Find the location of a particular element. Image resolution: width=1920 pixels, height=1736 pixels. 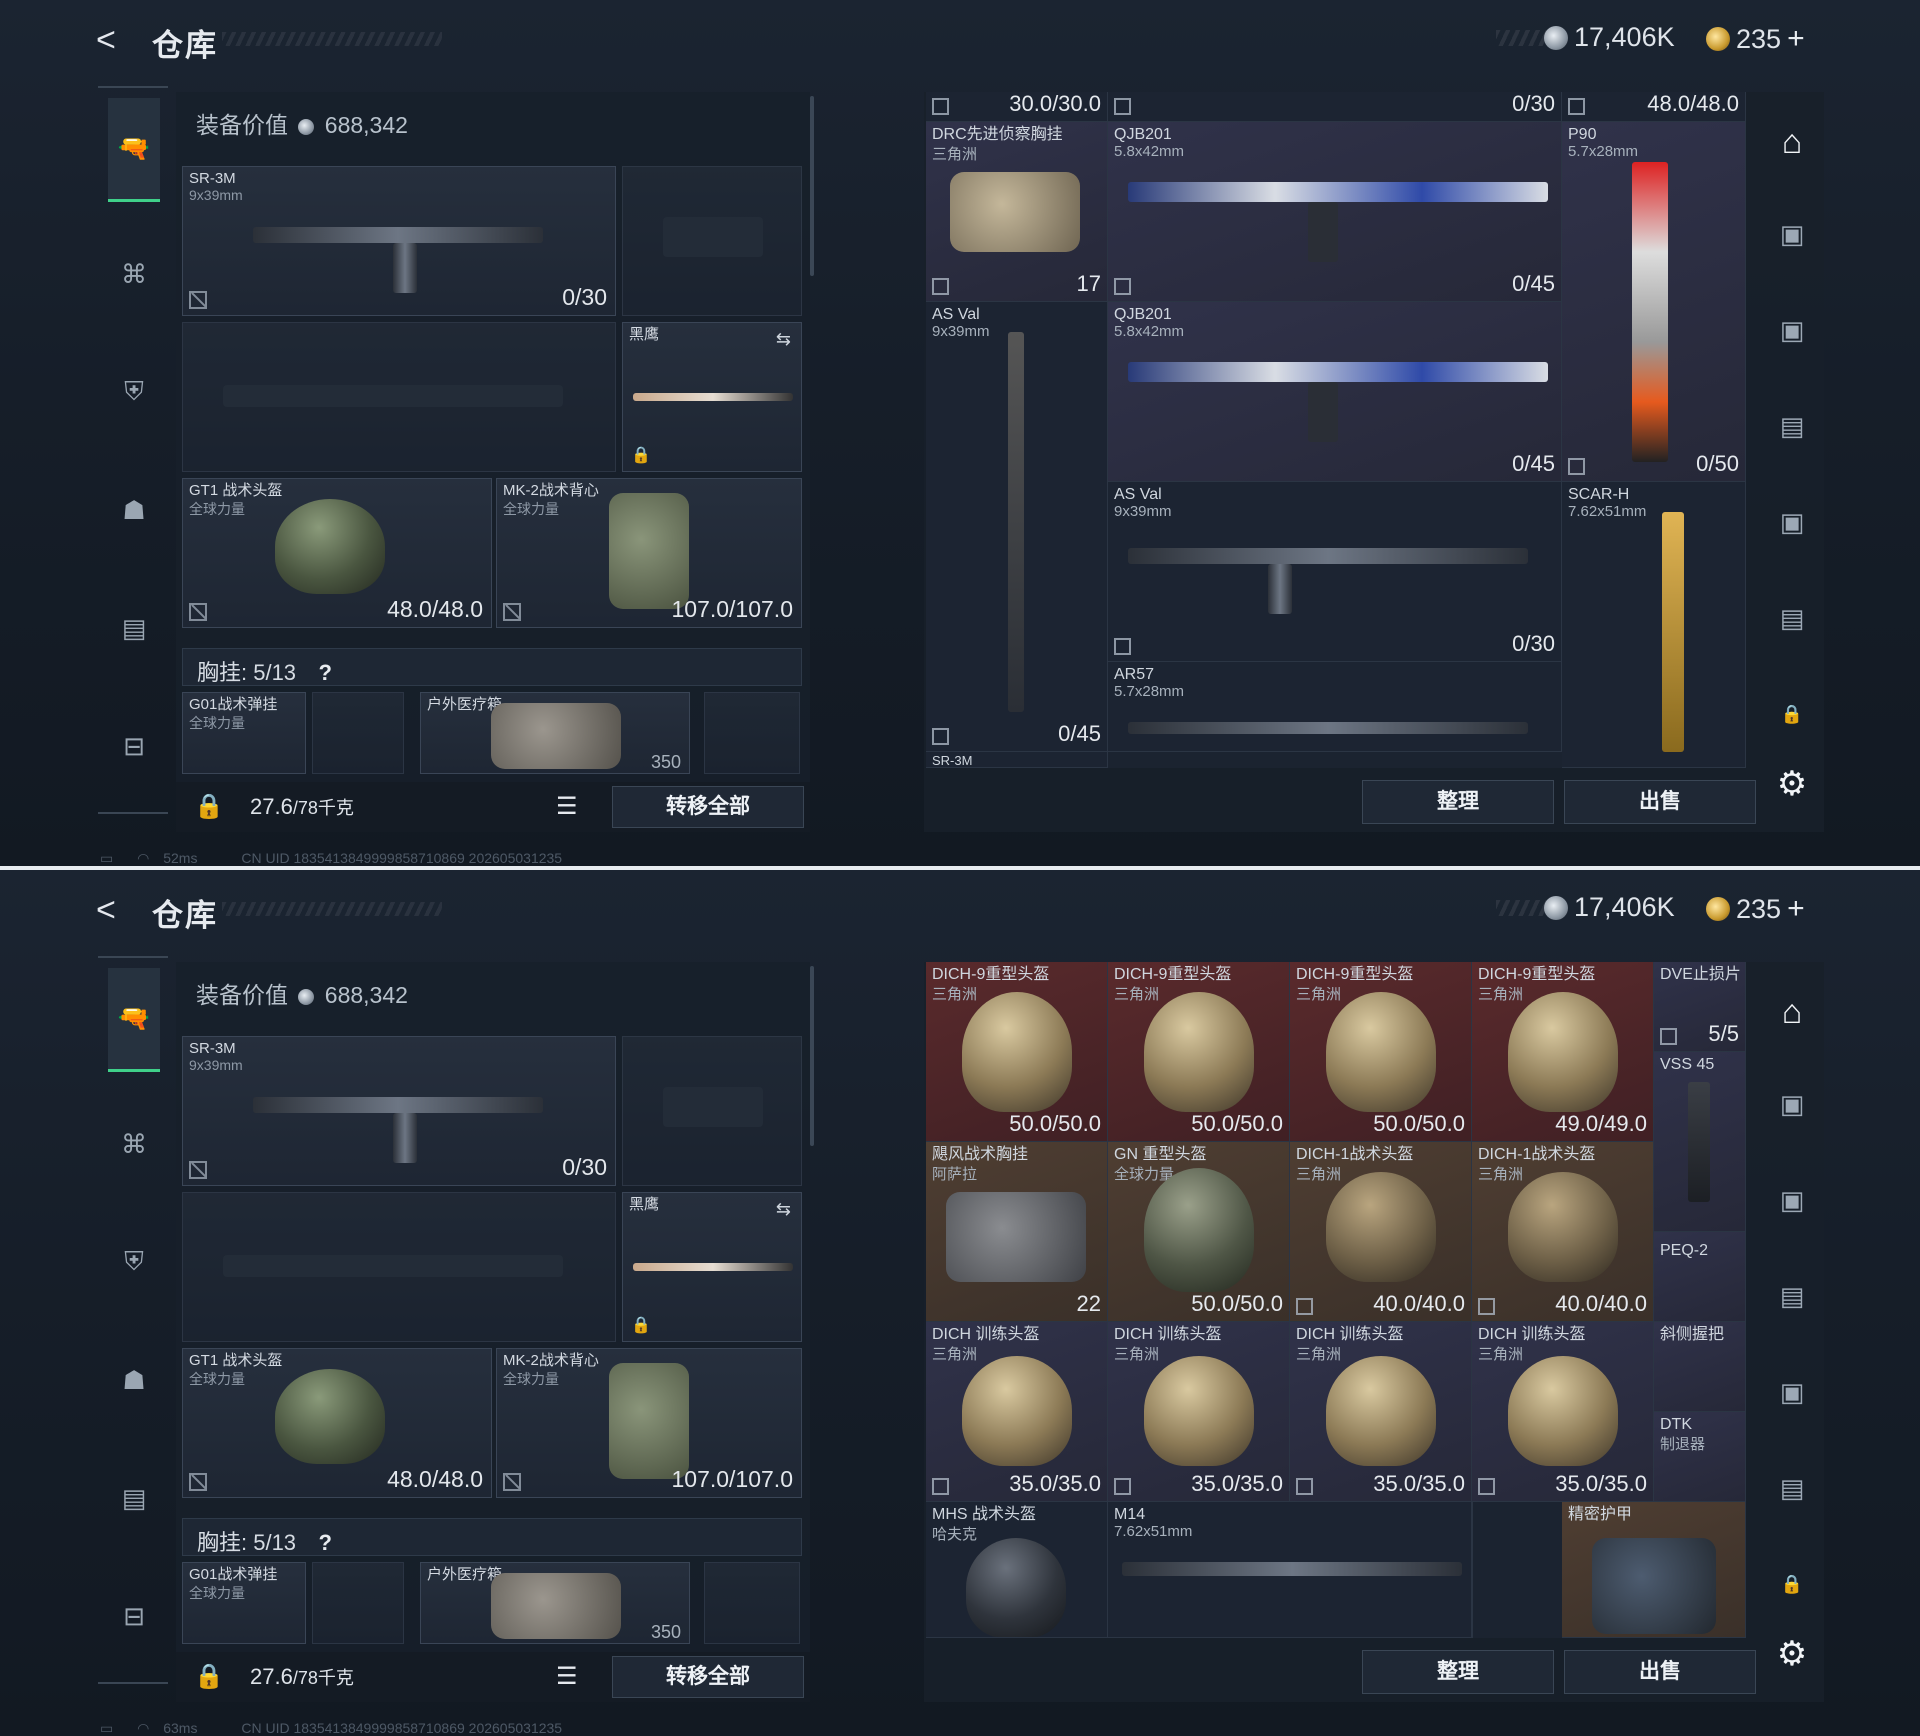

grid-item: M14 7.62x51mm is located at coordinates (1290, 1570).